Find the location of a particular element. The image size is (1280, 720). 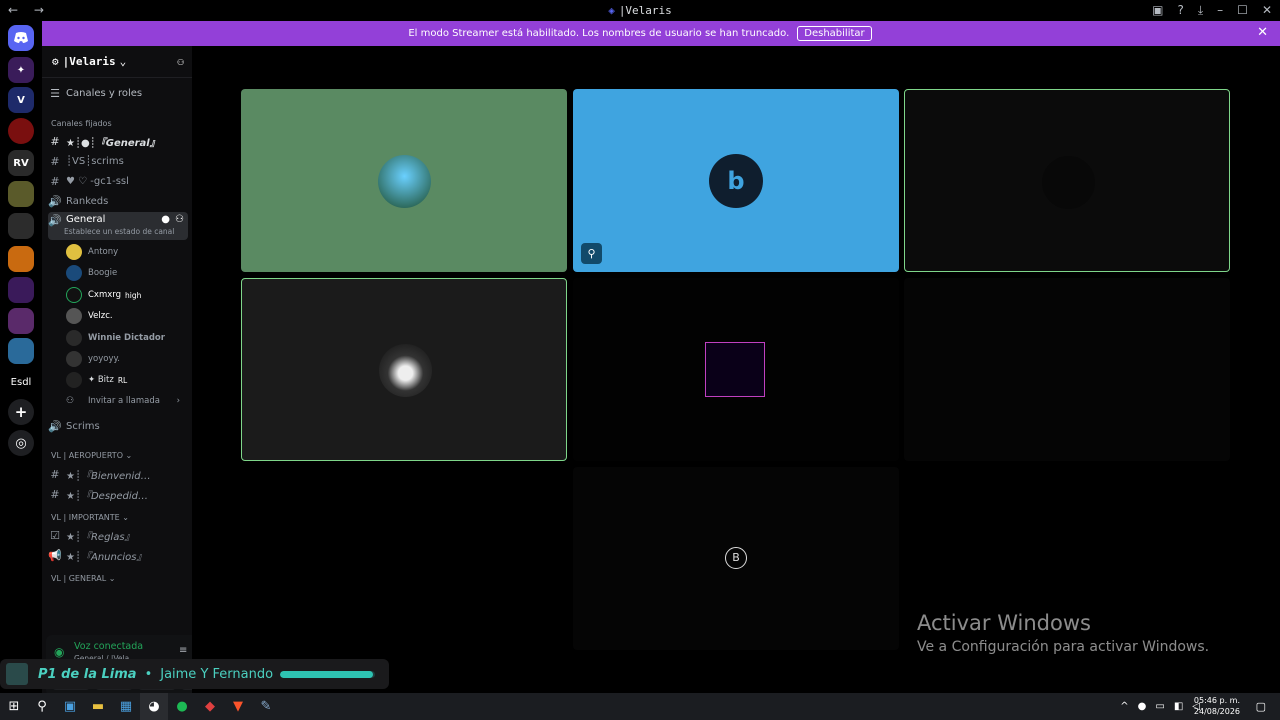

album-art is located at coordinates (17, 674).